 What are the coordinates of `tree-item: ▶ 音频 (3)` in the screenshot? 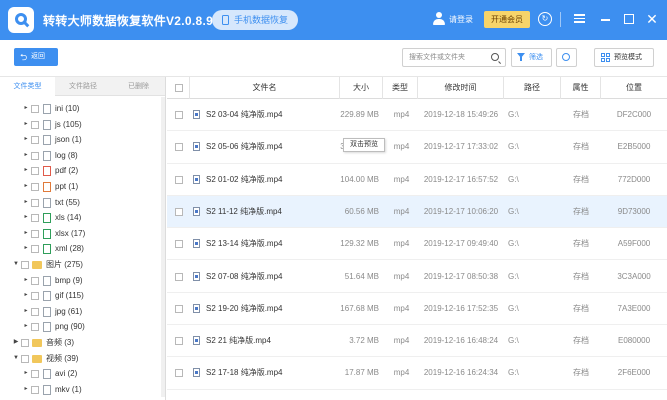 It's located at (80, 343).